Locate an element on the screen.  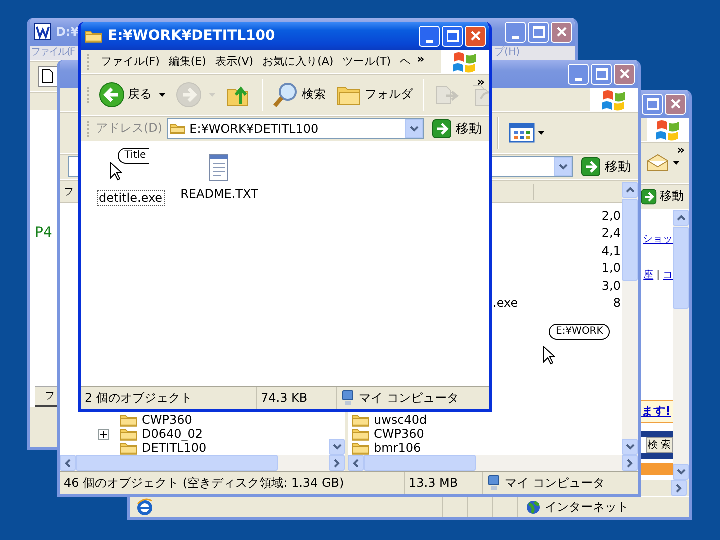
menu-item: ツール(T) is located at coordinates (366, 61).